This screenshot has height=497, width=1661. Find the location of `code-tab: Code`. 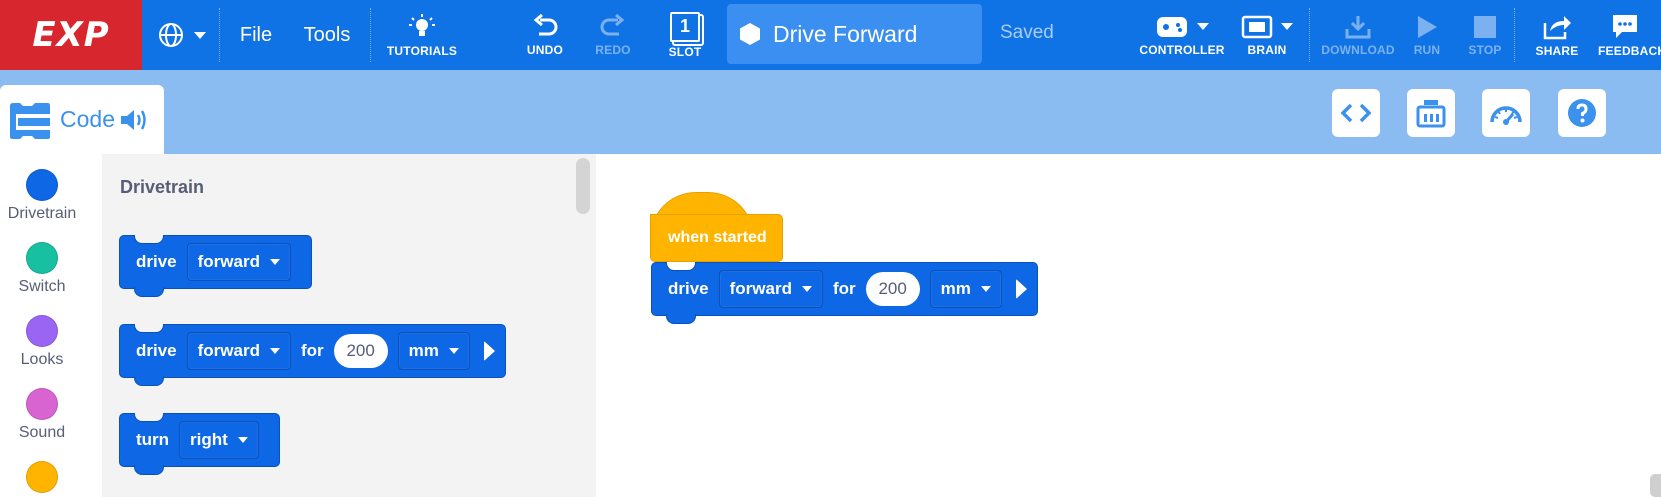

code-tab: Code is located at coordinates (82, 119).